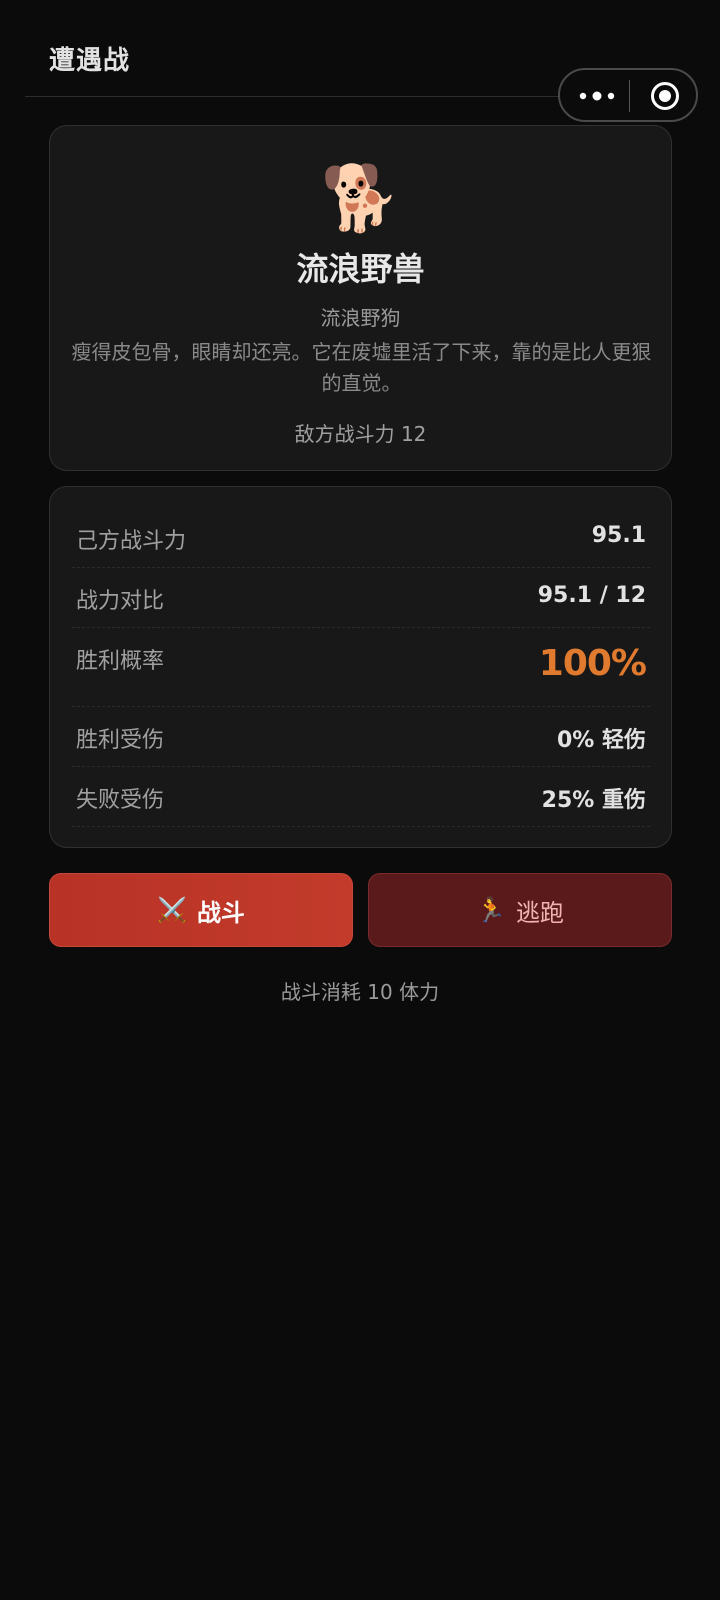 The height and width of the screenshot is (1600, 720). I want to click on stat-label: 胜利概率, so click(120, 661).